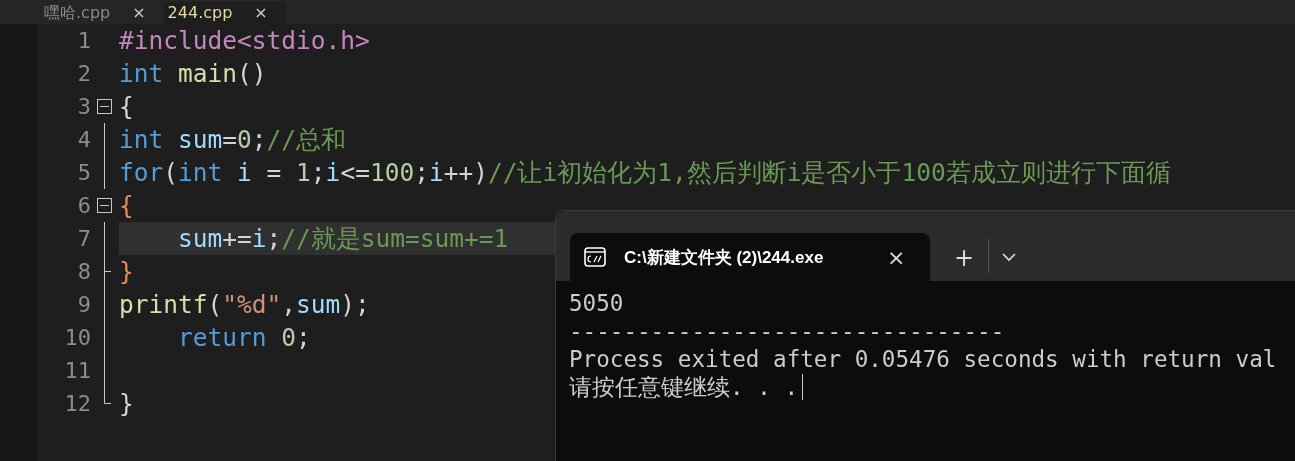  I want to click on code-line: #include<stdio.h>, so click(244, 40).